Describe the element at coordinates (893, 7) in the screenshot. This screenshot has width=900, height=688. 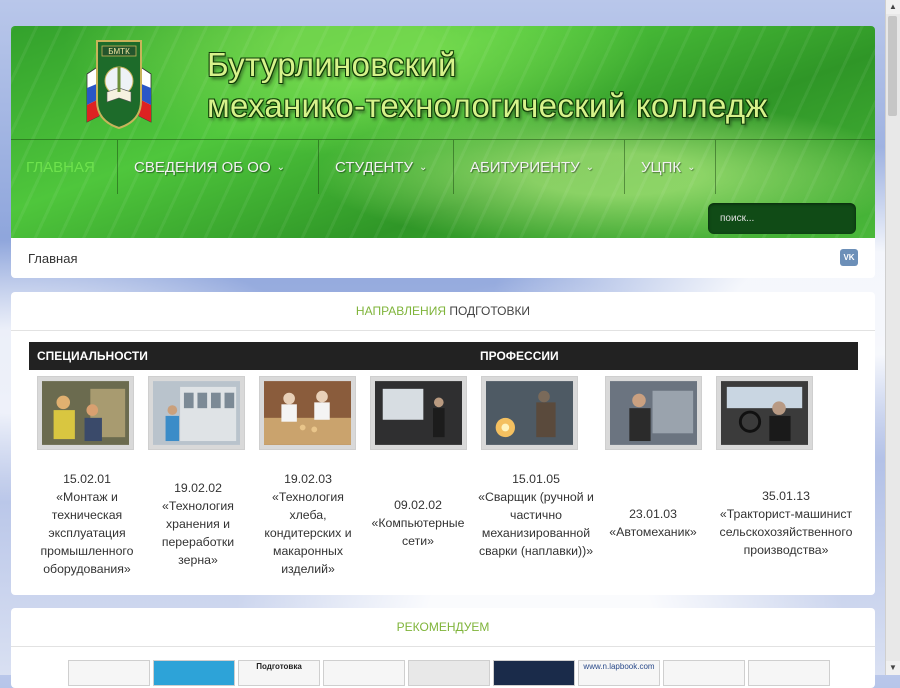
I see `scroll-up-icon: ▲` at that location.